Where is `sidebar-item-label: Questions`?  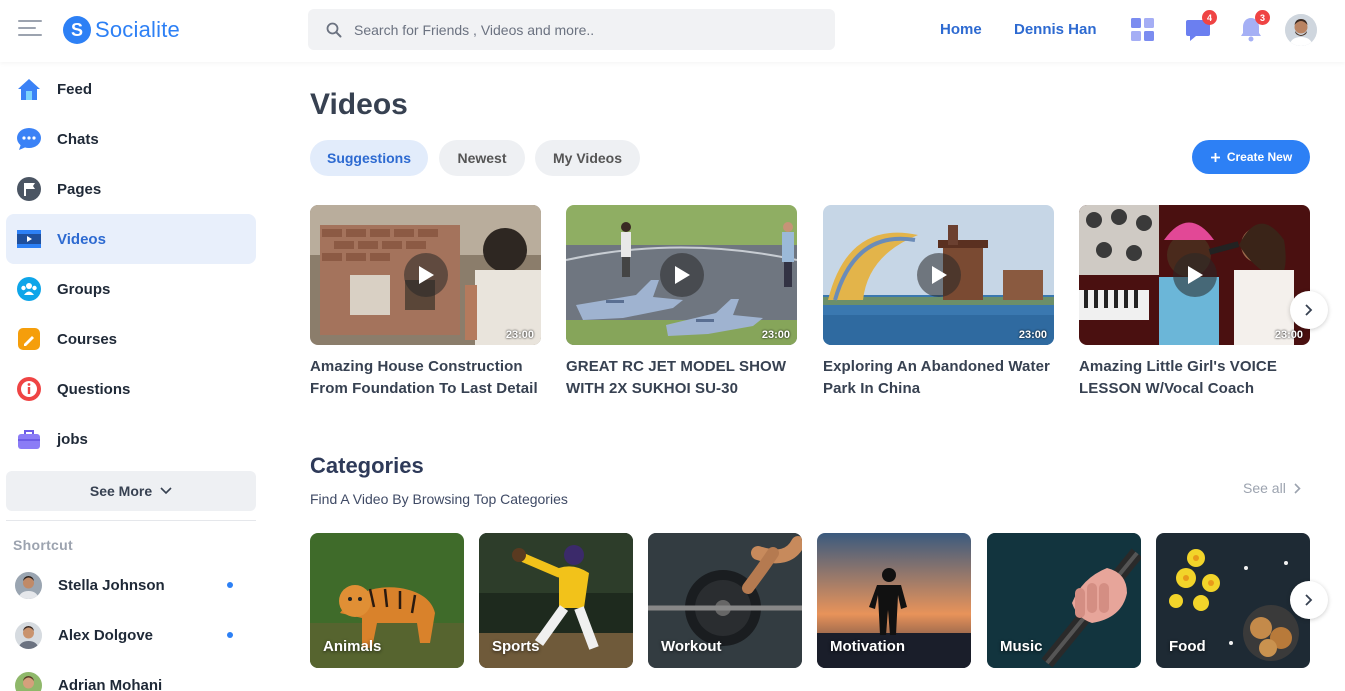 sidebar-item-label: Questions is located at coordinates (94, 389).